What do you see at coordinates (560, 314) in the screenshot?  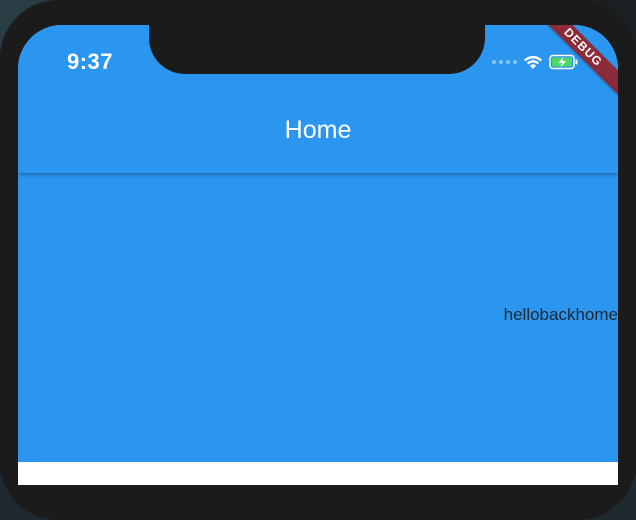 I see `body-text: hellobackhome` at bounding box center [560, 314].